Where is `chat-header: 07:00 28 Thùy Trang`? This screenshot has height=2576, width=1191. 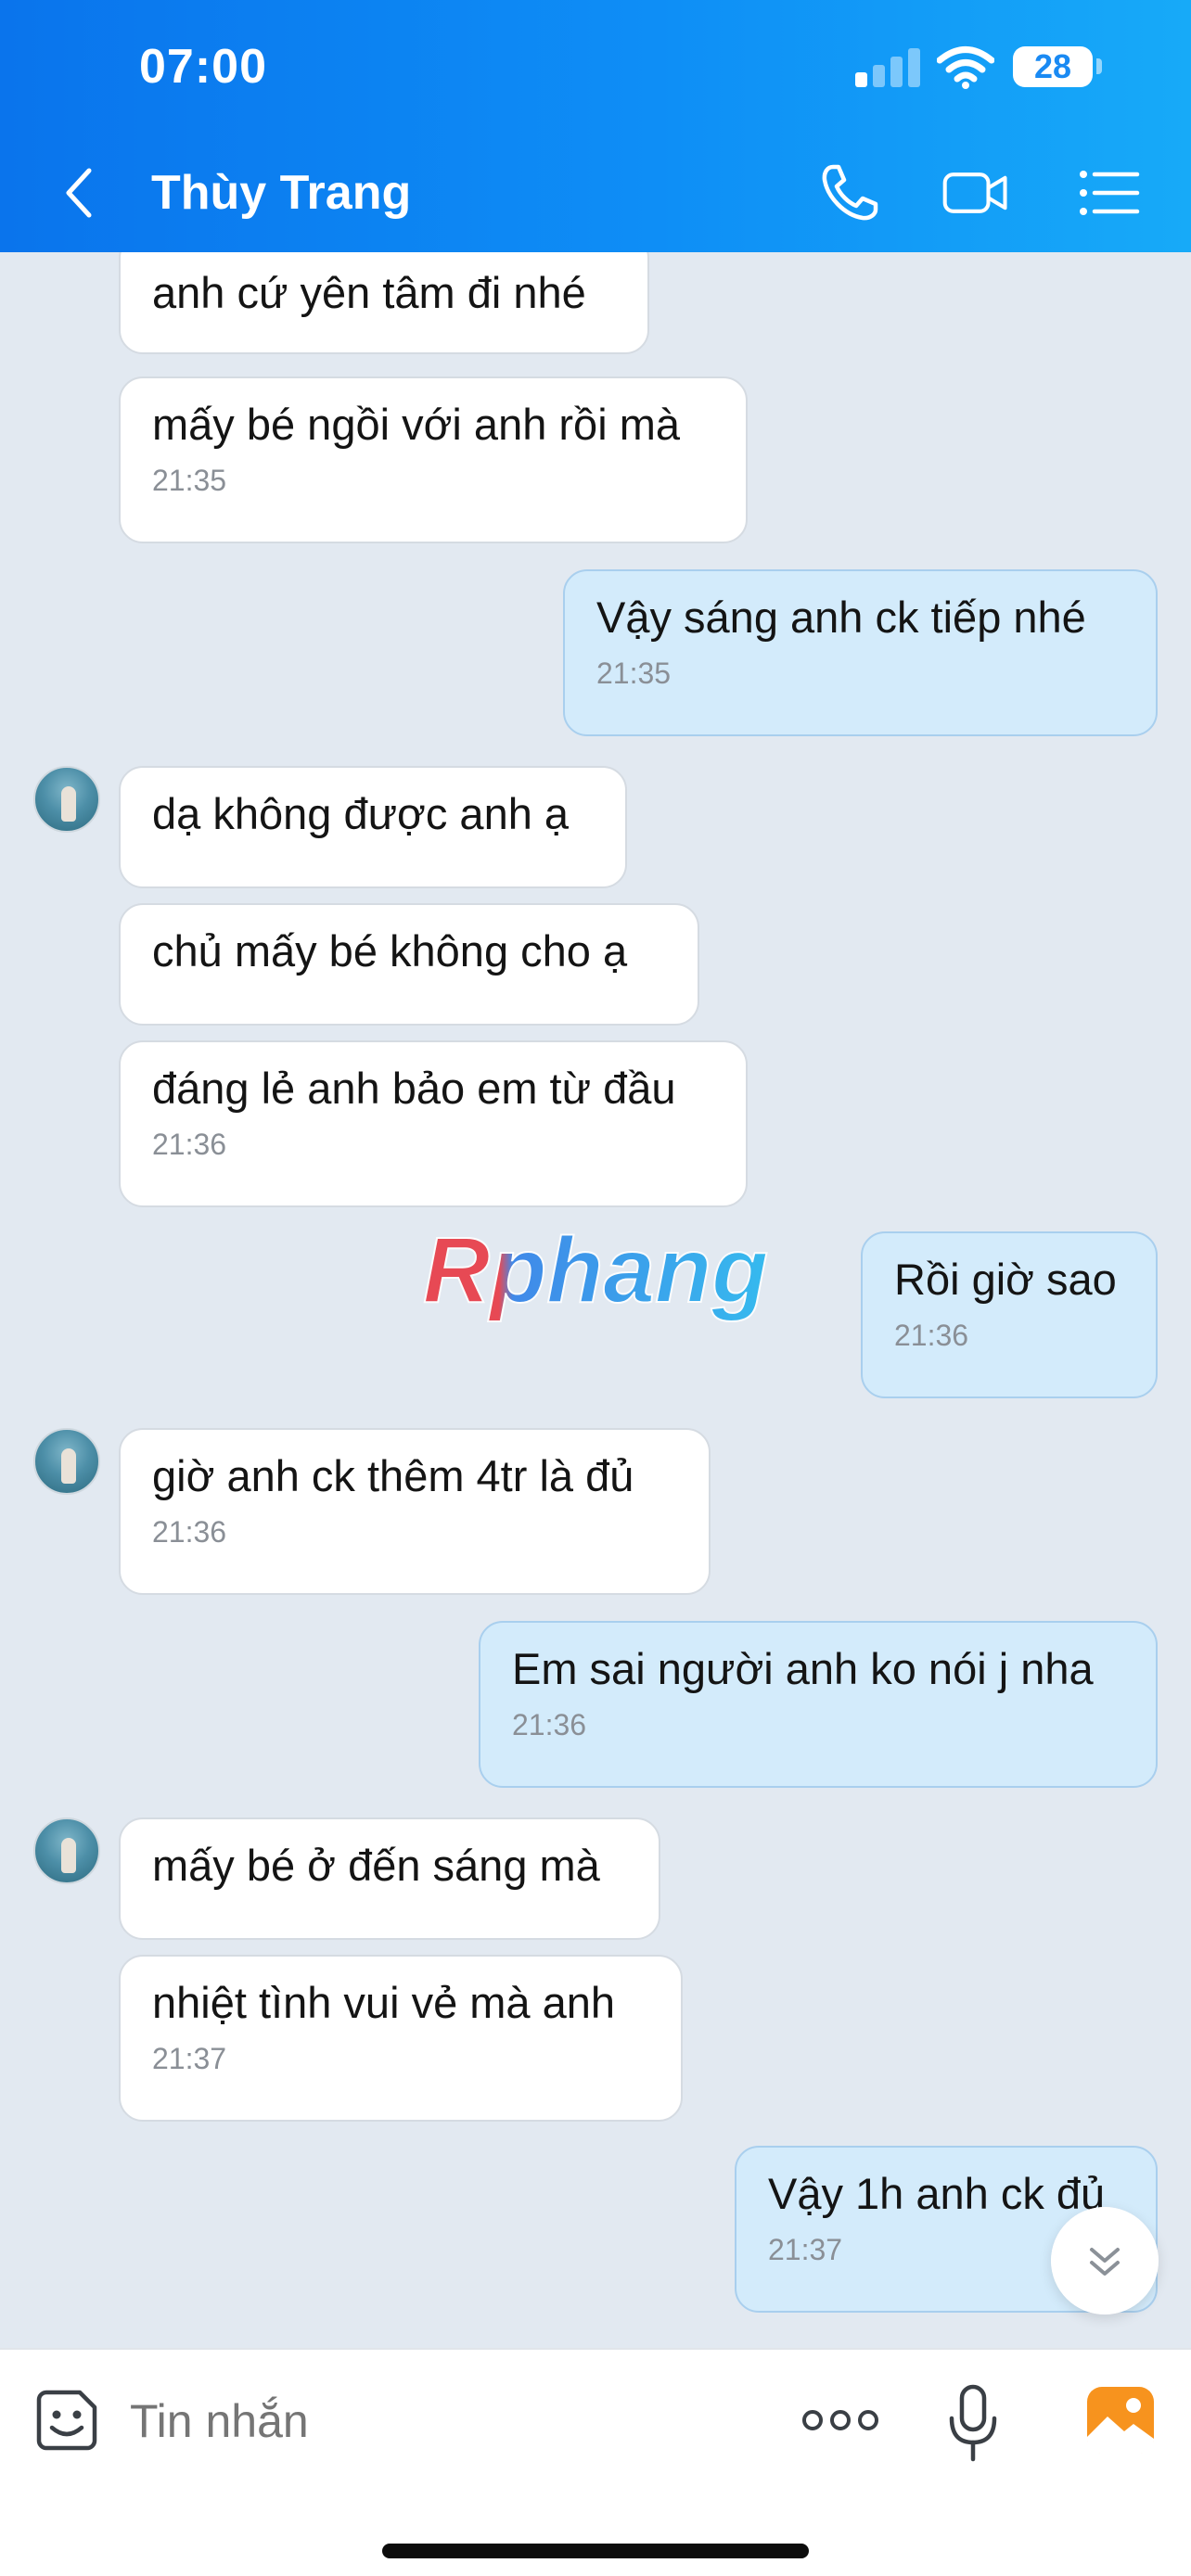 chat-header: 07:00 28 Thùy Trang is located at coordinates (595, 126).